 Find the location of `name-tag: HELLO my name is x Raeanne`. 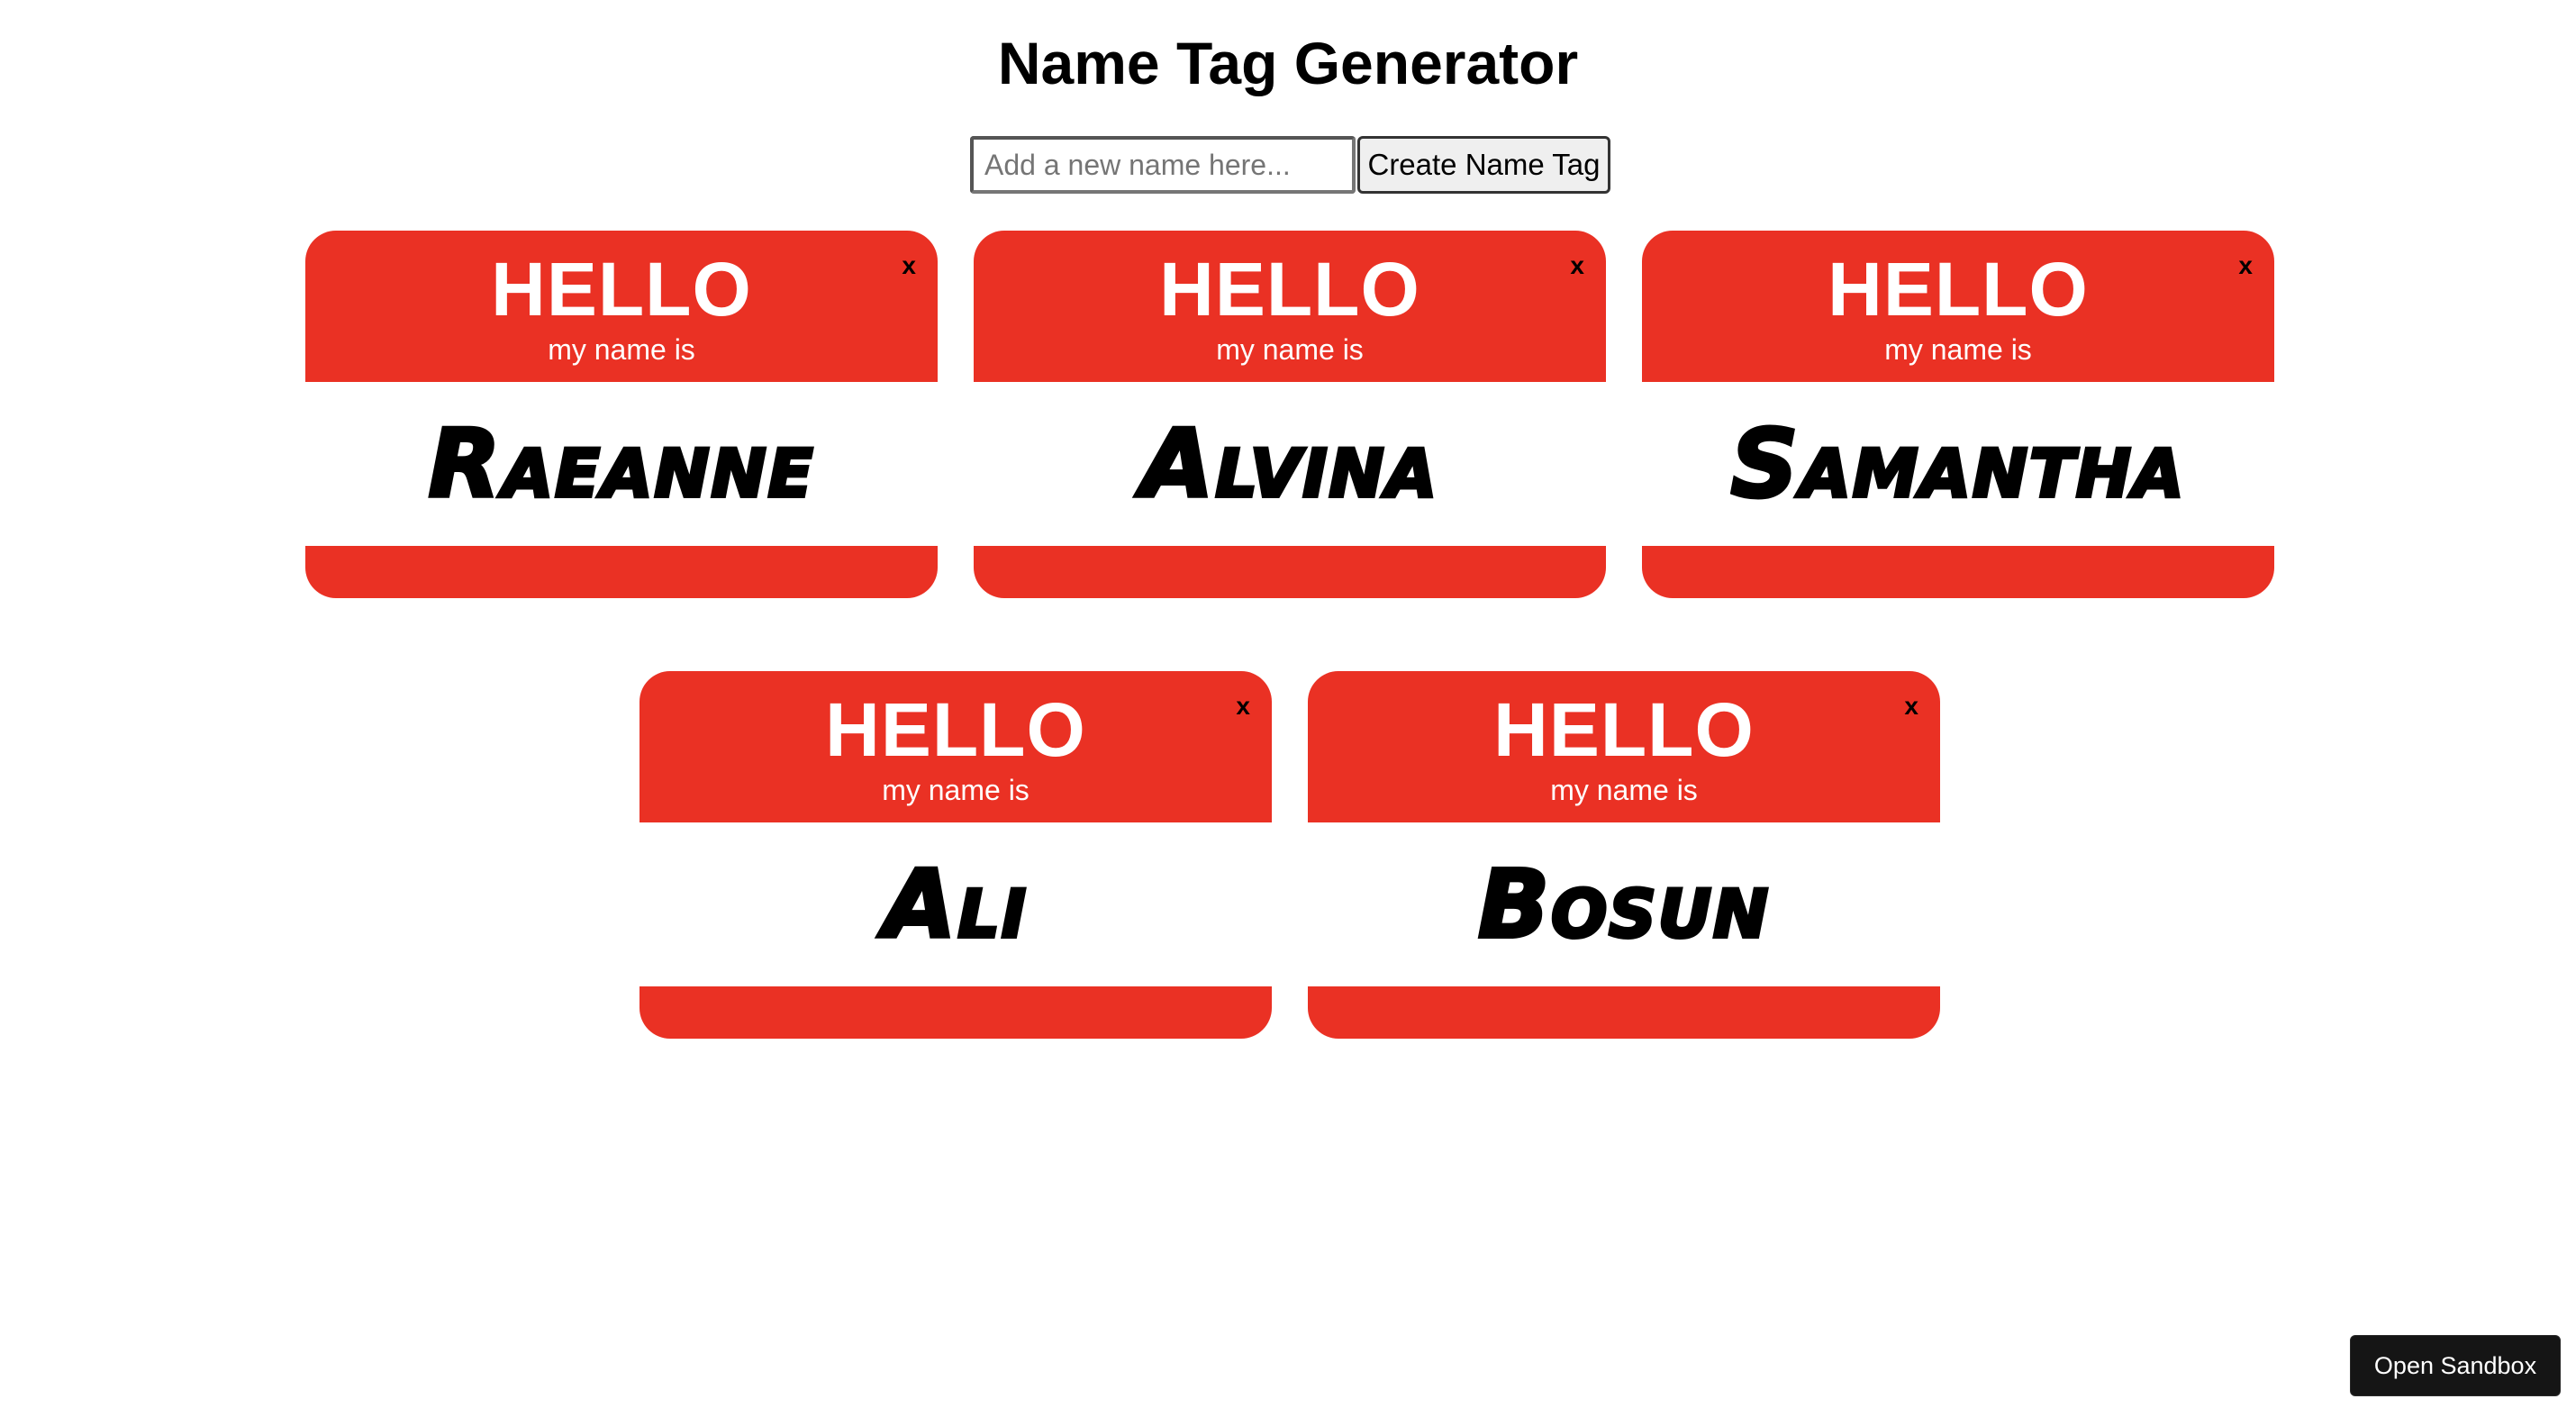

name-tag: HELLO my name is x Raeanne is located at coordinates (621, 414).